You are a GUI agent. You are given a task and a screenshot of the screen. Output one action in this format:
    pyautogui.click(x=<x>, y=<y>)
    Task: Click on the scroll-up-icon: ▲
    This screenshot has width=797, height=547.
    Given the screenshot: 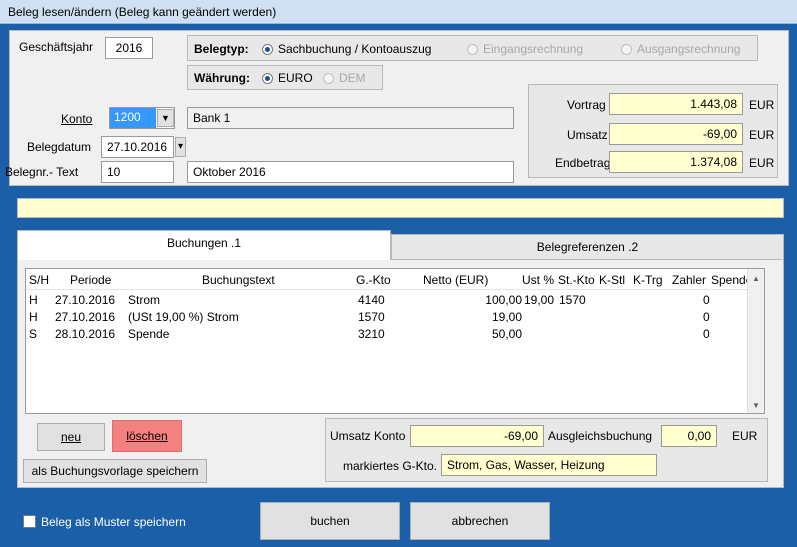 What is the action you would take?
    pyautogui.click(x=756, y=278)
    